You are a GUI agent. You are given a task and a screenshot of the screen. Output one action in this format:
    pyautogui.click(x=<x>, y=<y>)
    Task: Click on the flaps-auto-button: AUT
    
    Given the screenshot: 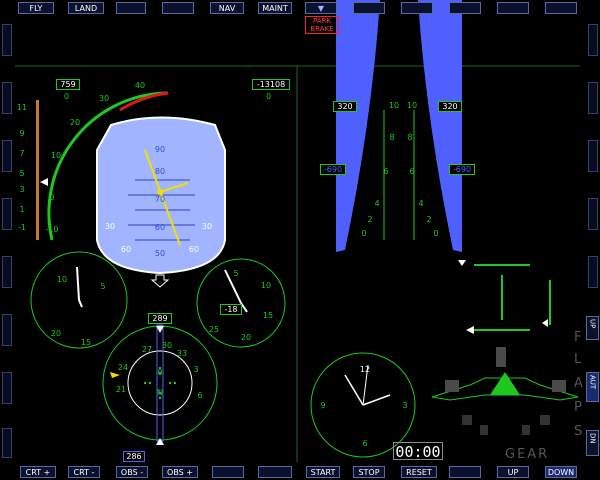 What is the action you would take?
    pyautogui.click(x=592, y=387)
    